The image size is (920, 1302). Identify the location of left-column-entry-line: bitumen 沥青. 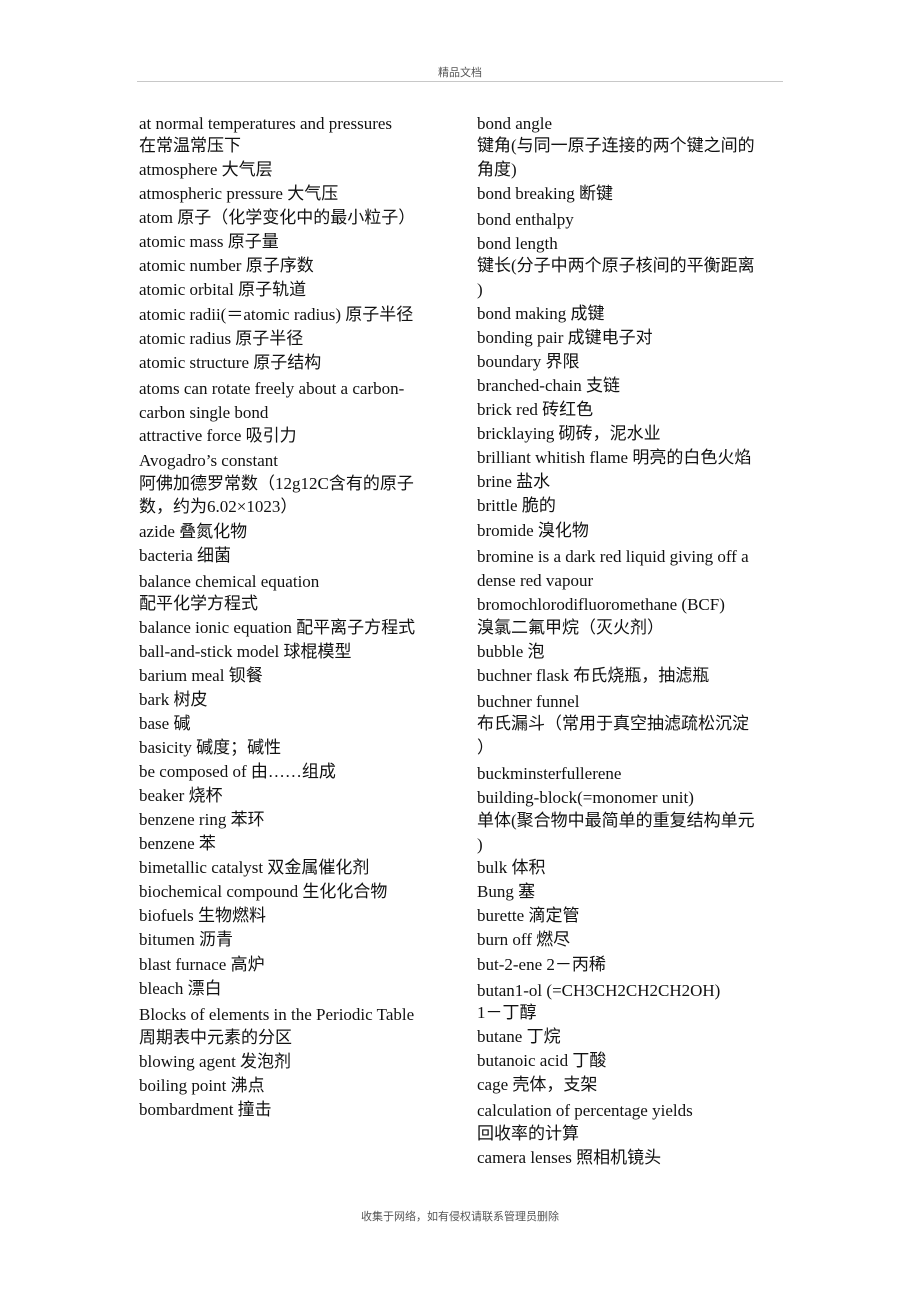
(186, 939).